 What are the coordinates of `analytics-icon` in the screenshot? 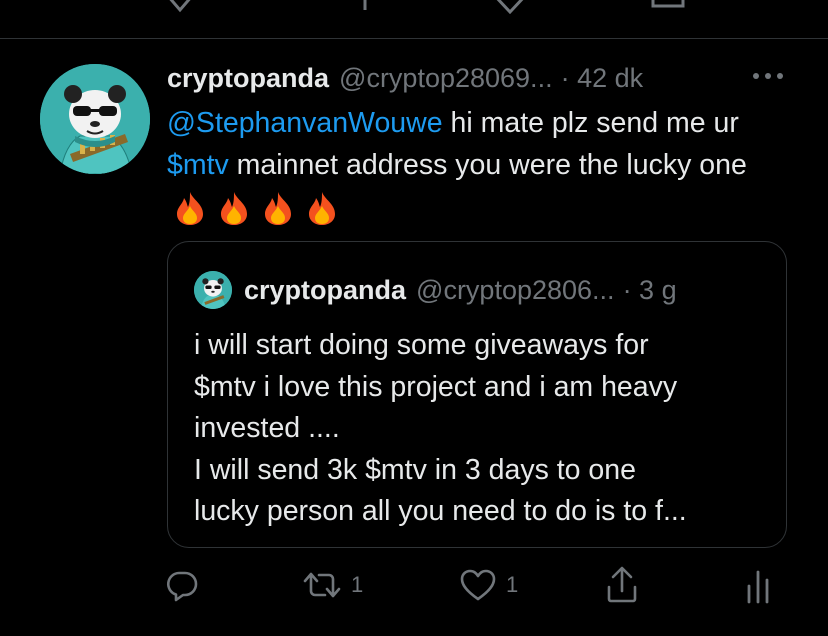 It's located at (758, 587).